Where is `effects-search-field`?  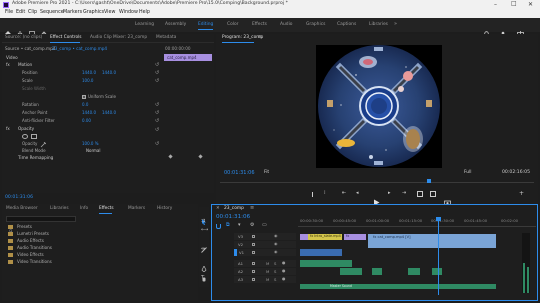 effects-search-field is located at coordinates (41, 224).